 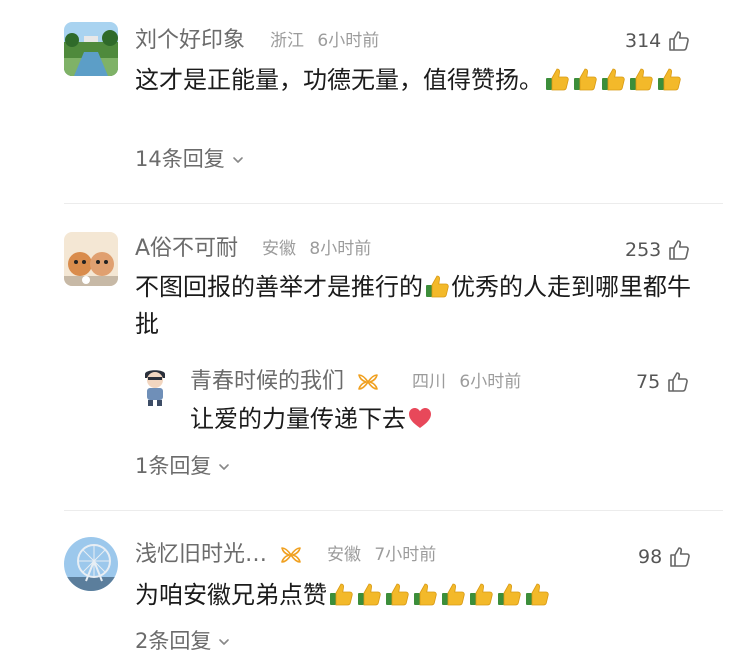 I want to click on comment-meta: 安徽 7小时前, so click(x=381, y=555).